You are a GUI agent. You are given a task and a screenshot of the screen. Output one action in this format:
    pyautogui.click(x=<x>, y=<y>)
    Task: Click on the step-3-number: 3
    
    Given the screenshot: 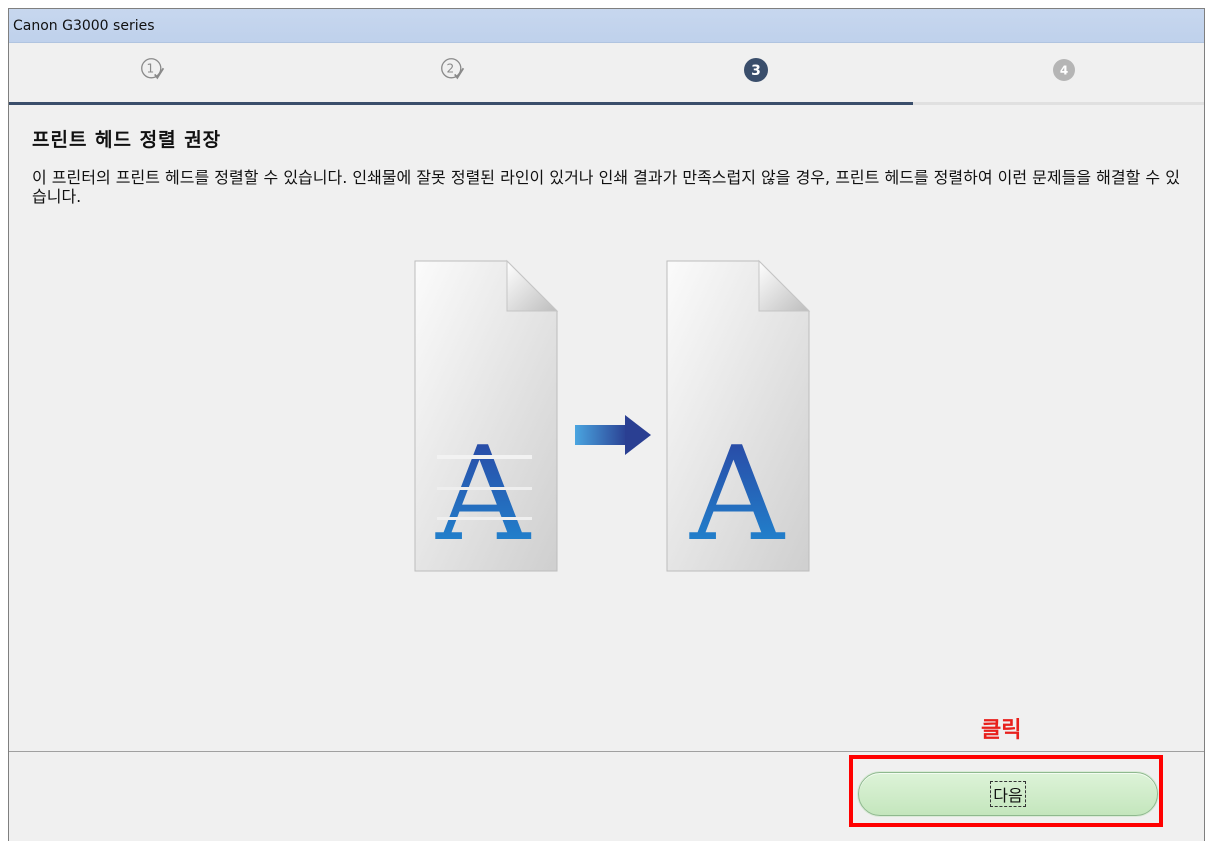 What is the action you would take?
    pyautogui.click(x=756, y=71)
    